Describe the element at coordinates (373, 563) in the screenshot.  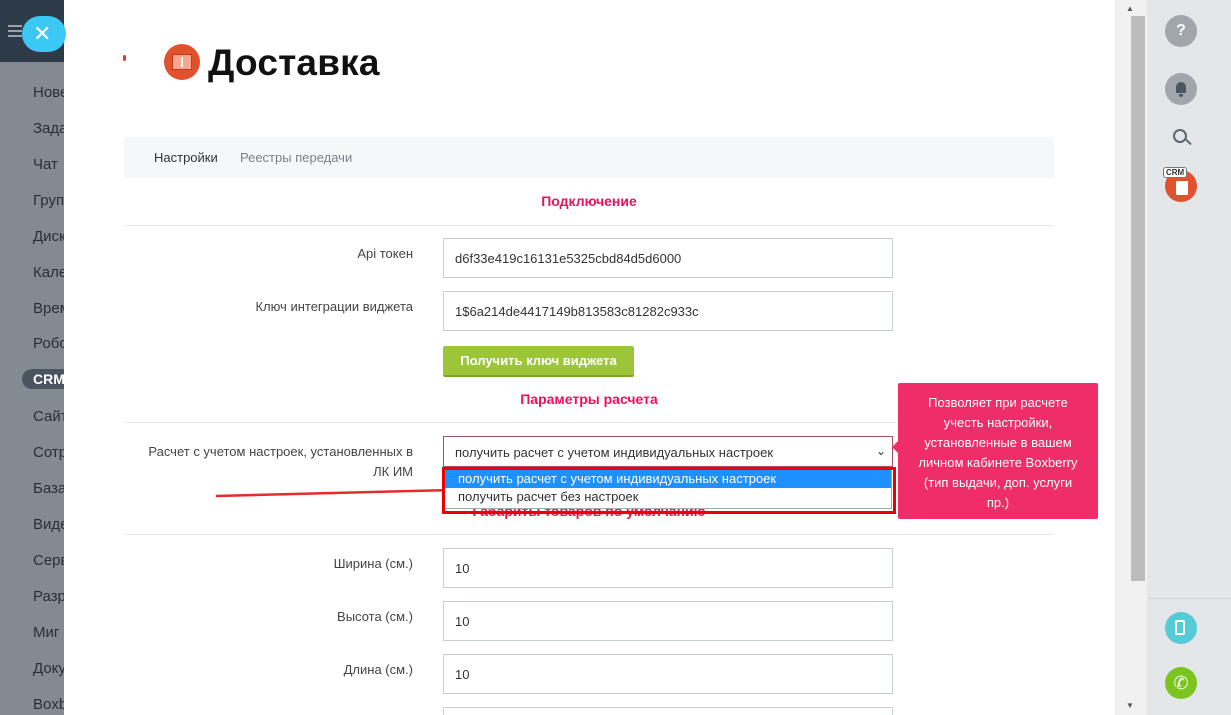
I see `width-label: Ширина (см.)` at that location.